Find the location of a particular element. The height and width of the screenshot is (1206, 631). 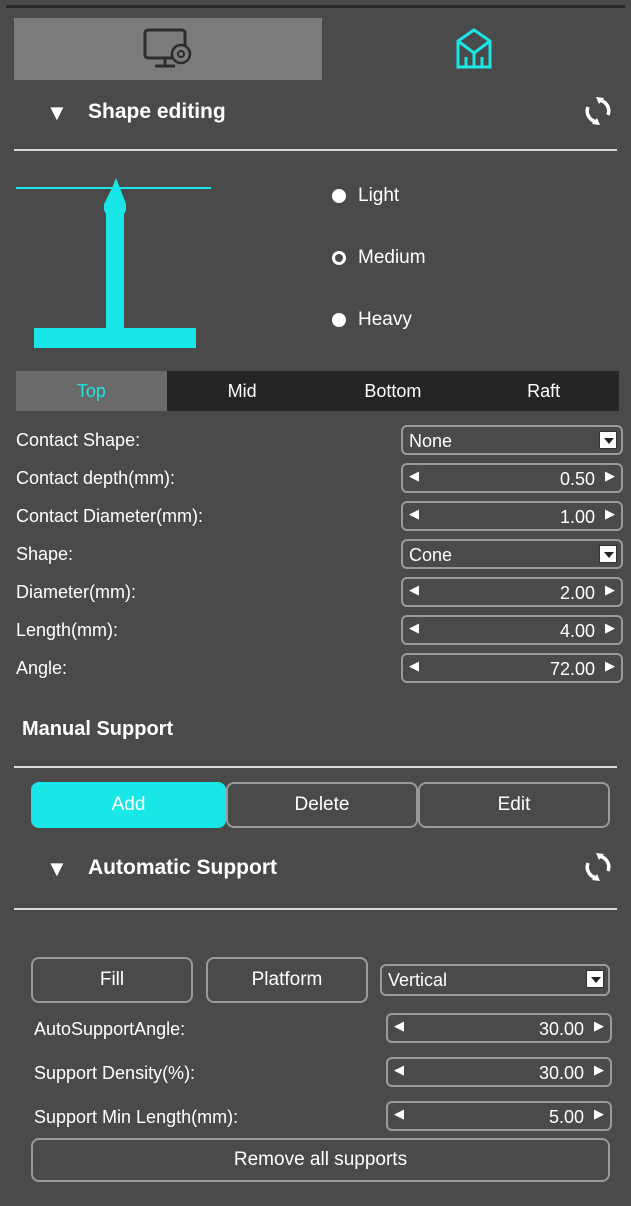

spinner-value: 1.00 is located at coordinates (577, 517).